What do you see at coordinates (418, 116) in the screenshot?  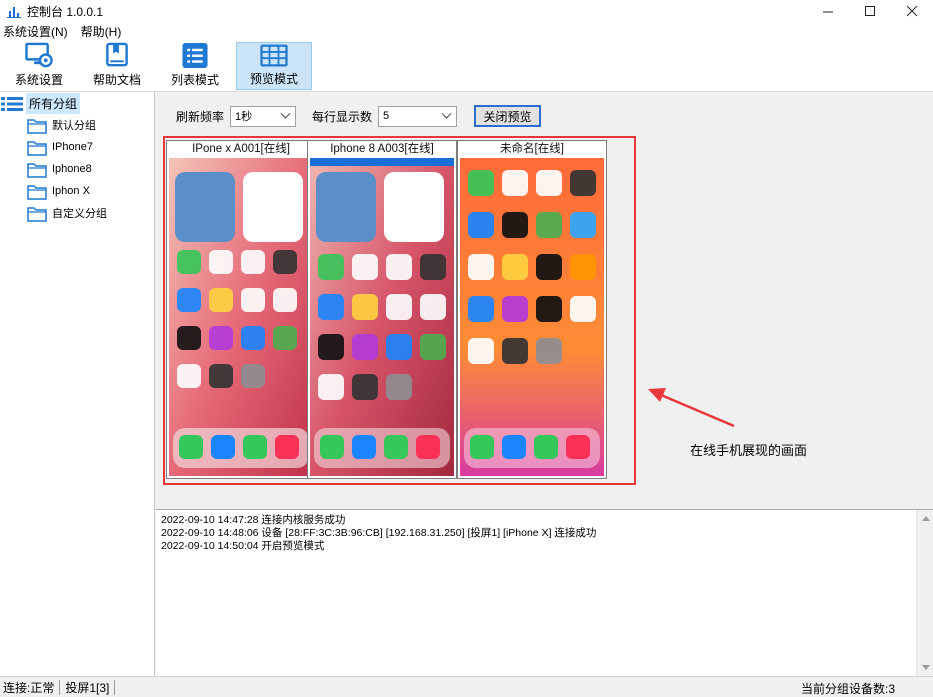 I see `per-row-select: 5` at bounding box center [418, 116].